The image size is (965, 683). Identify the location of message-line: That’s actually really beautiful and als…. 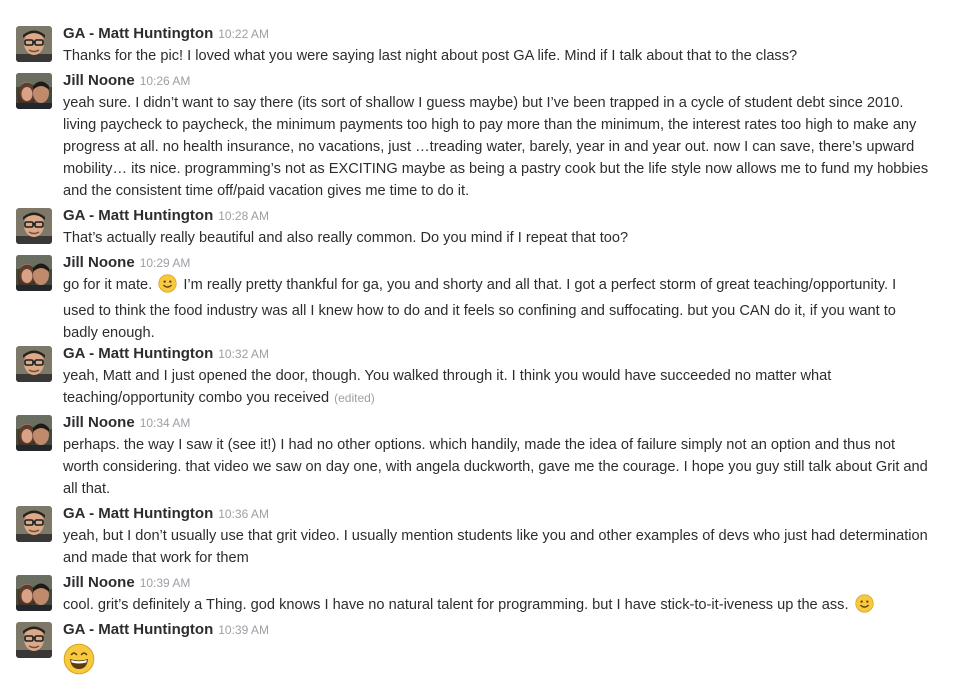
(346, 238).